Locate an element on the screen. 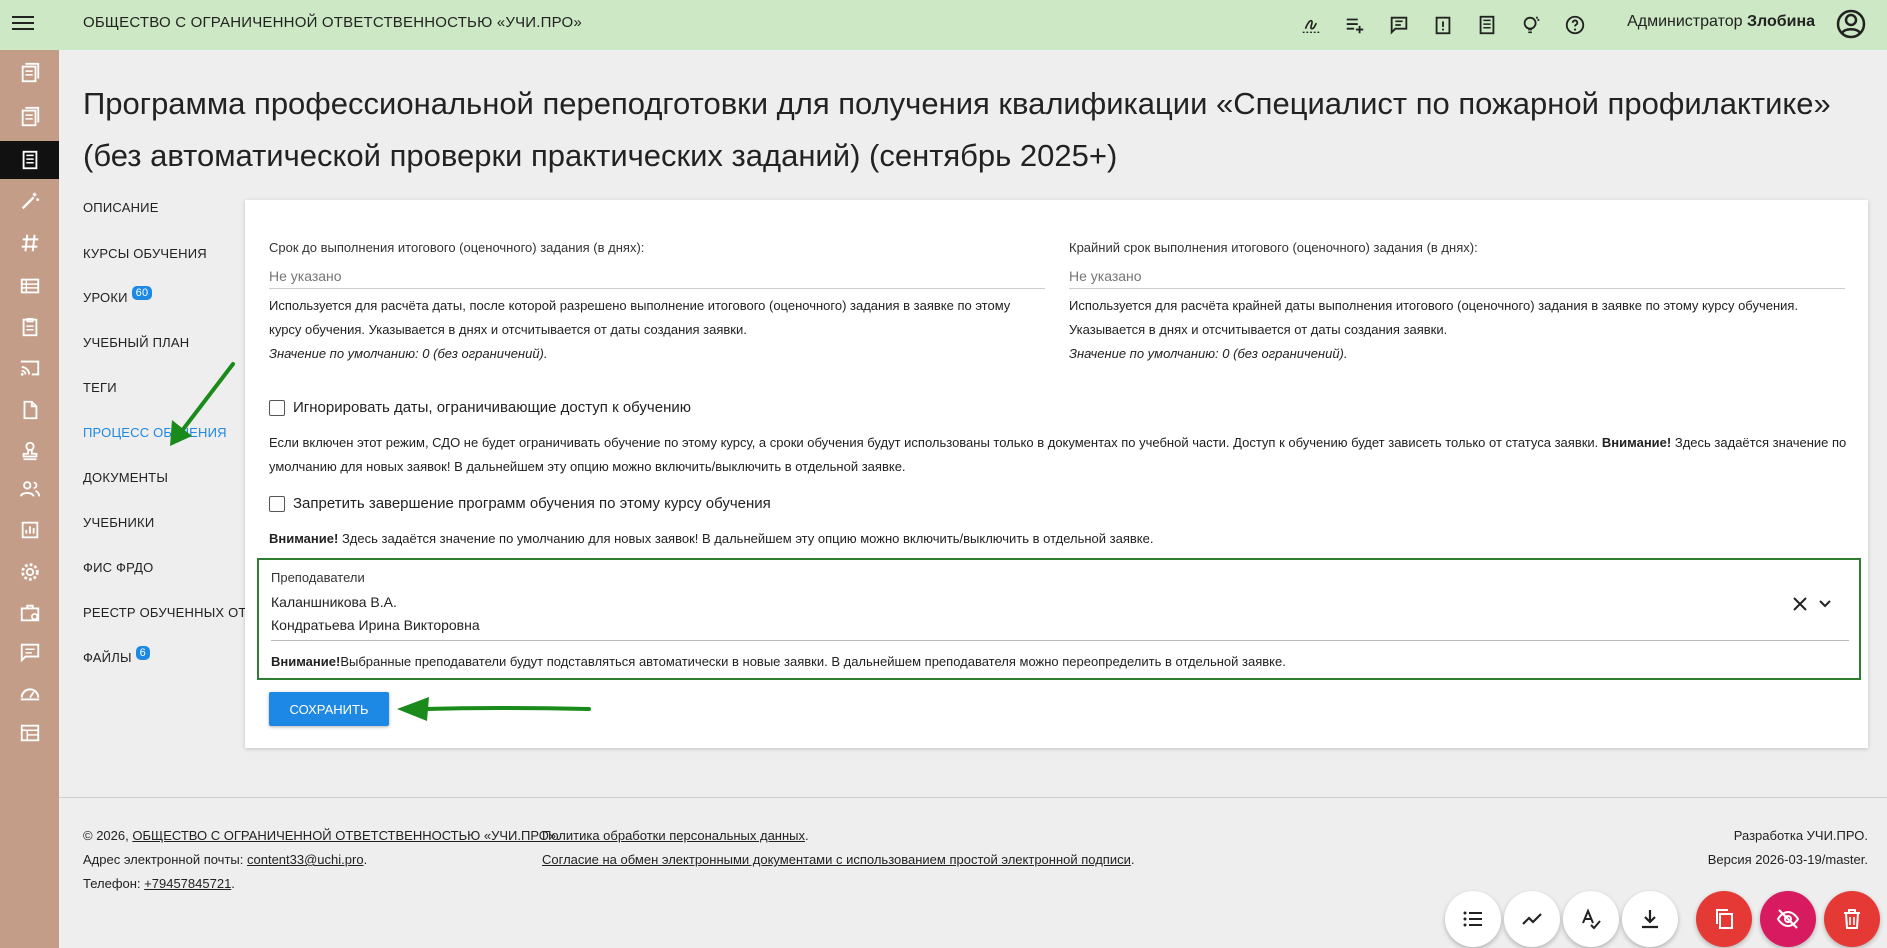 Image resolution: width=1887 pixels, height=948 pixels. ignore-dates-checkbox is located at coordinates (277, 408).